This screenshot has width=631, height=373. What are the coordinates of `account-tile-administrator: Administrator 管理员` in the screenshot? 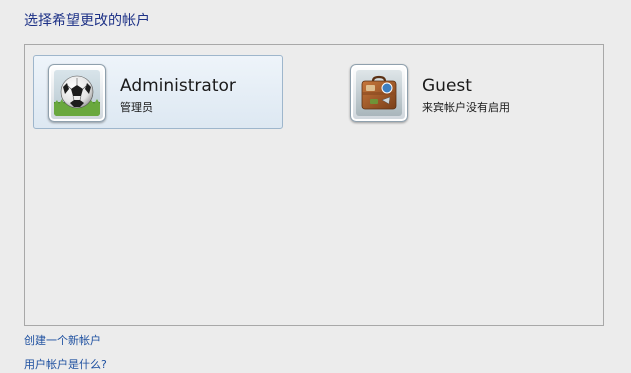 It's located at (158, 92).